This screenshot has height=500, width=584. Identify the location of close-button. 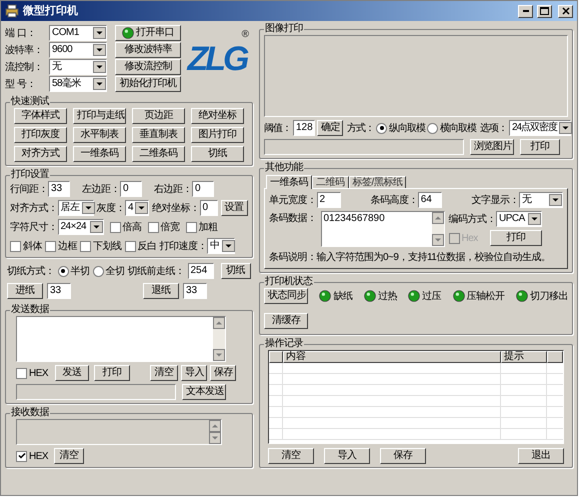
(565, 11).